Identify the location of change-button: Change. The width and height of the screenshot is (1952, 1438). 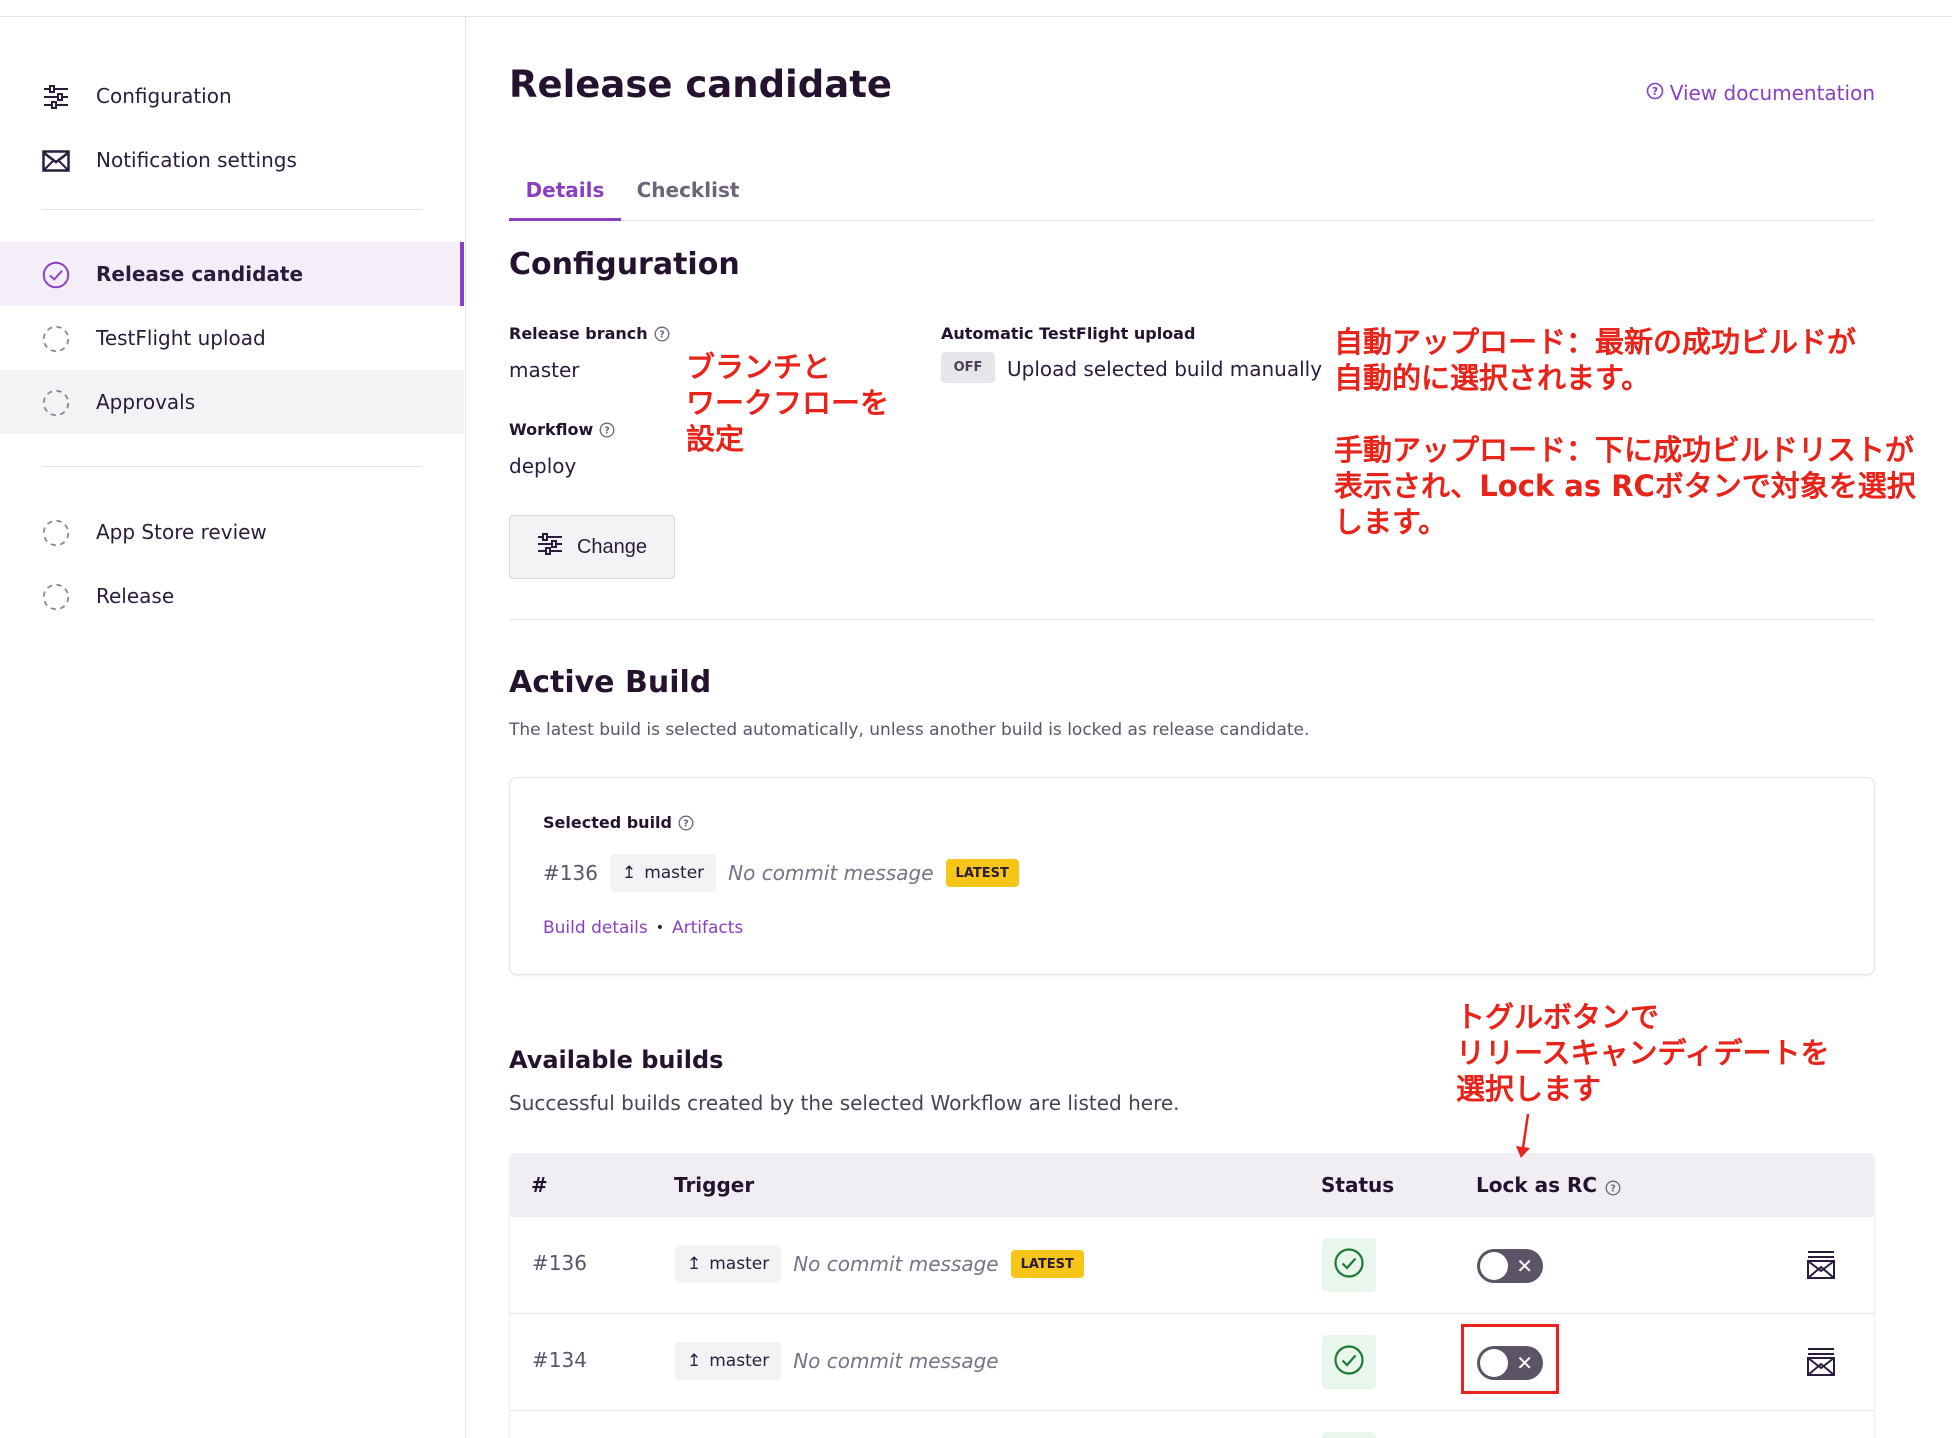
(592, 547).